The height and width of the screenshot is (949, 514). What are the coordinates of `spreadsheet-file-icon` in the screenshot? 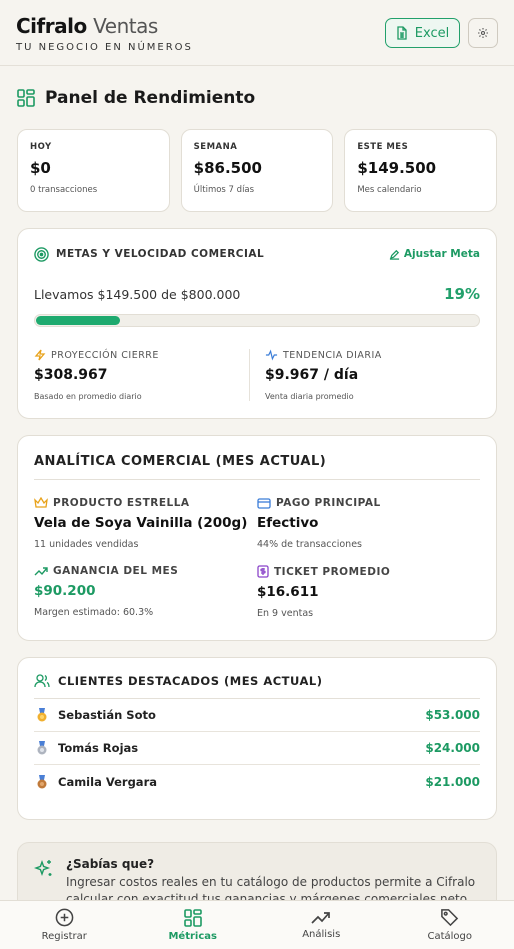 It's located at (402, 33).